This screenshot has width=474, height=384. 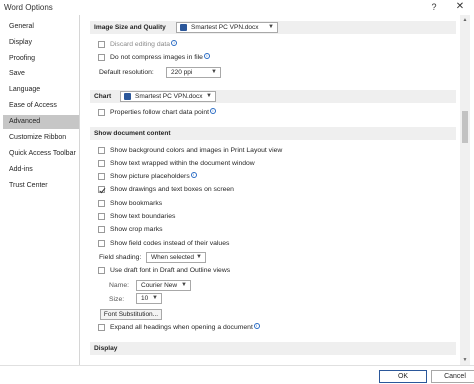 I want to click on show-text-boundaries-label: Show text boundaries, so click(x=143, y=216).